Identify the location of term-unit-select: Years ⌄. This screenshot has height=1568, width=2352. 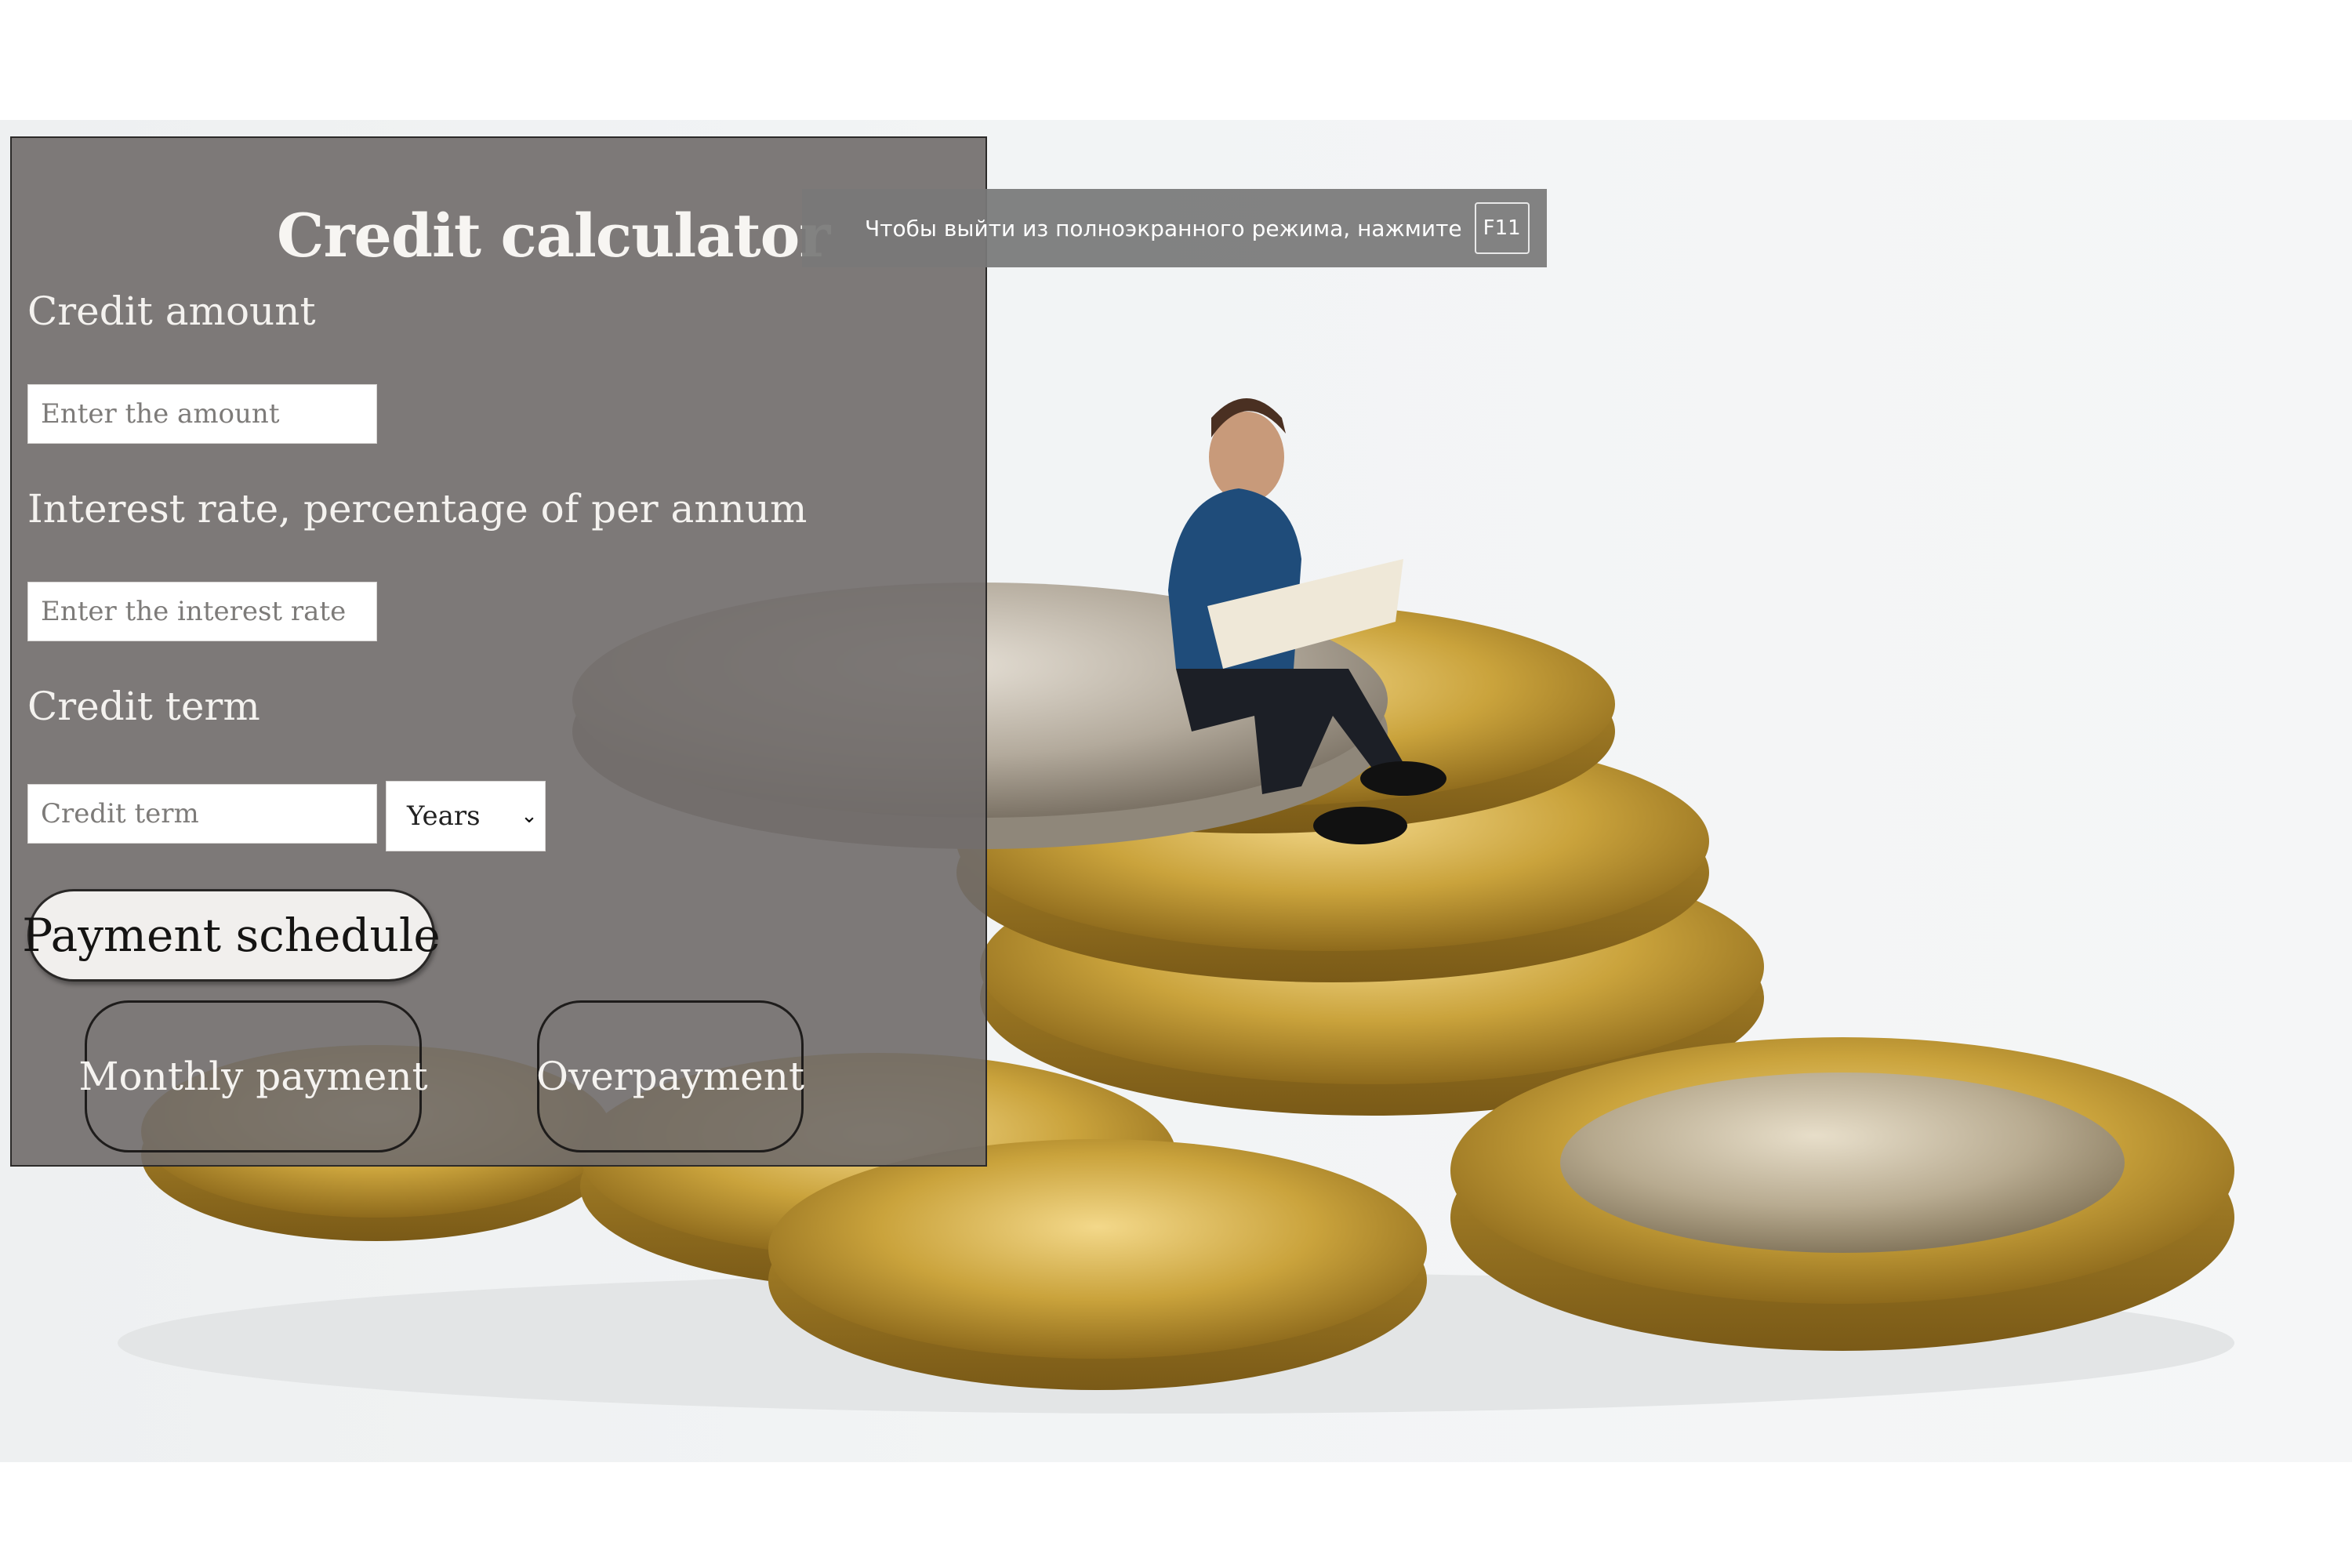
(466, 816).